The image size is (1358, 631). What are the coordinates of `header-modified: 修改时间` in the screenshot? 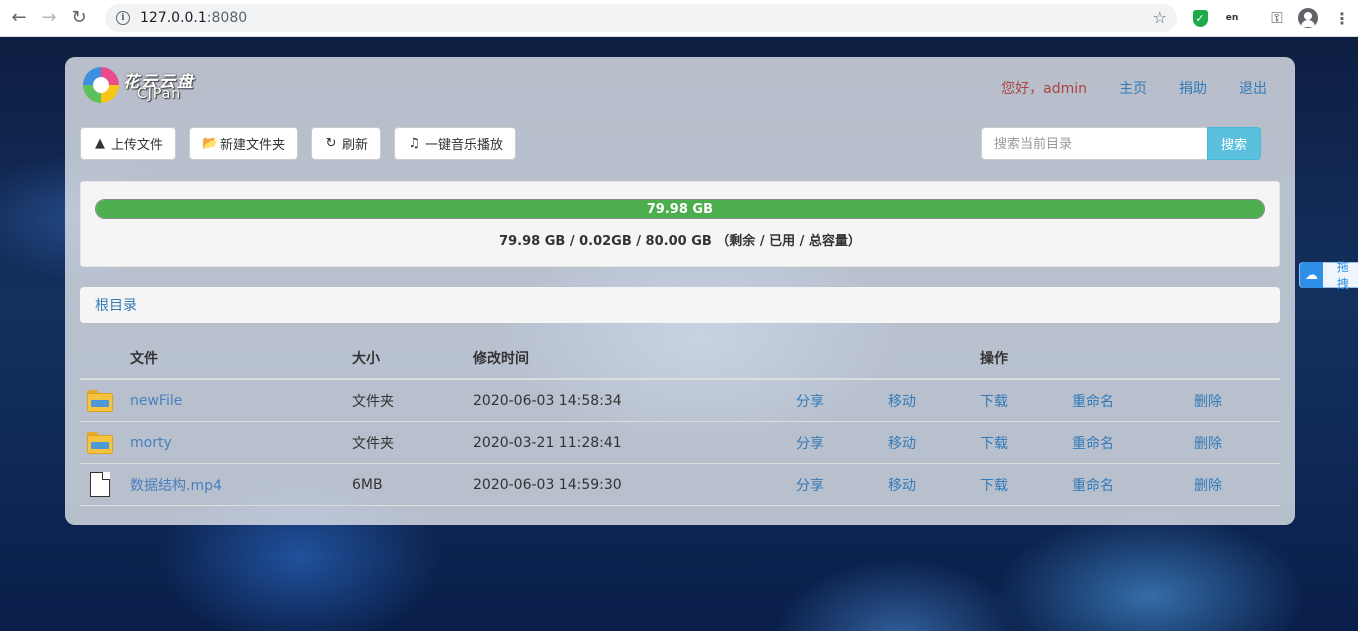 It's located at (501, 359).